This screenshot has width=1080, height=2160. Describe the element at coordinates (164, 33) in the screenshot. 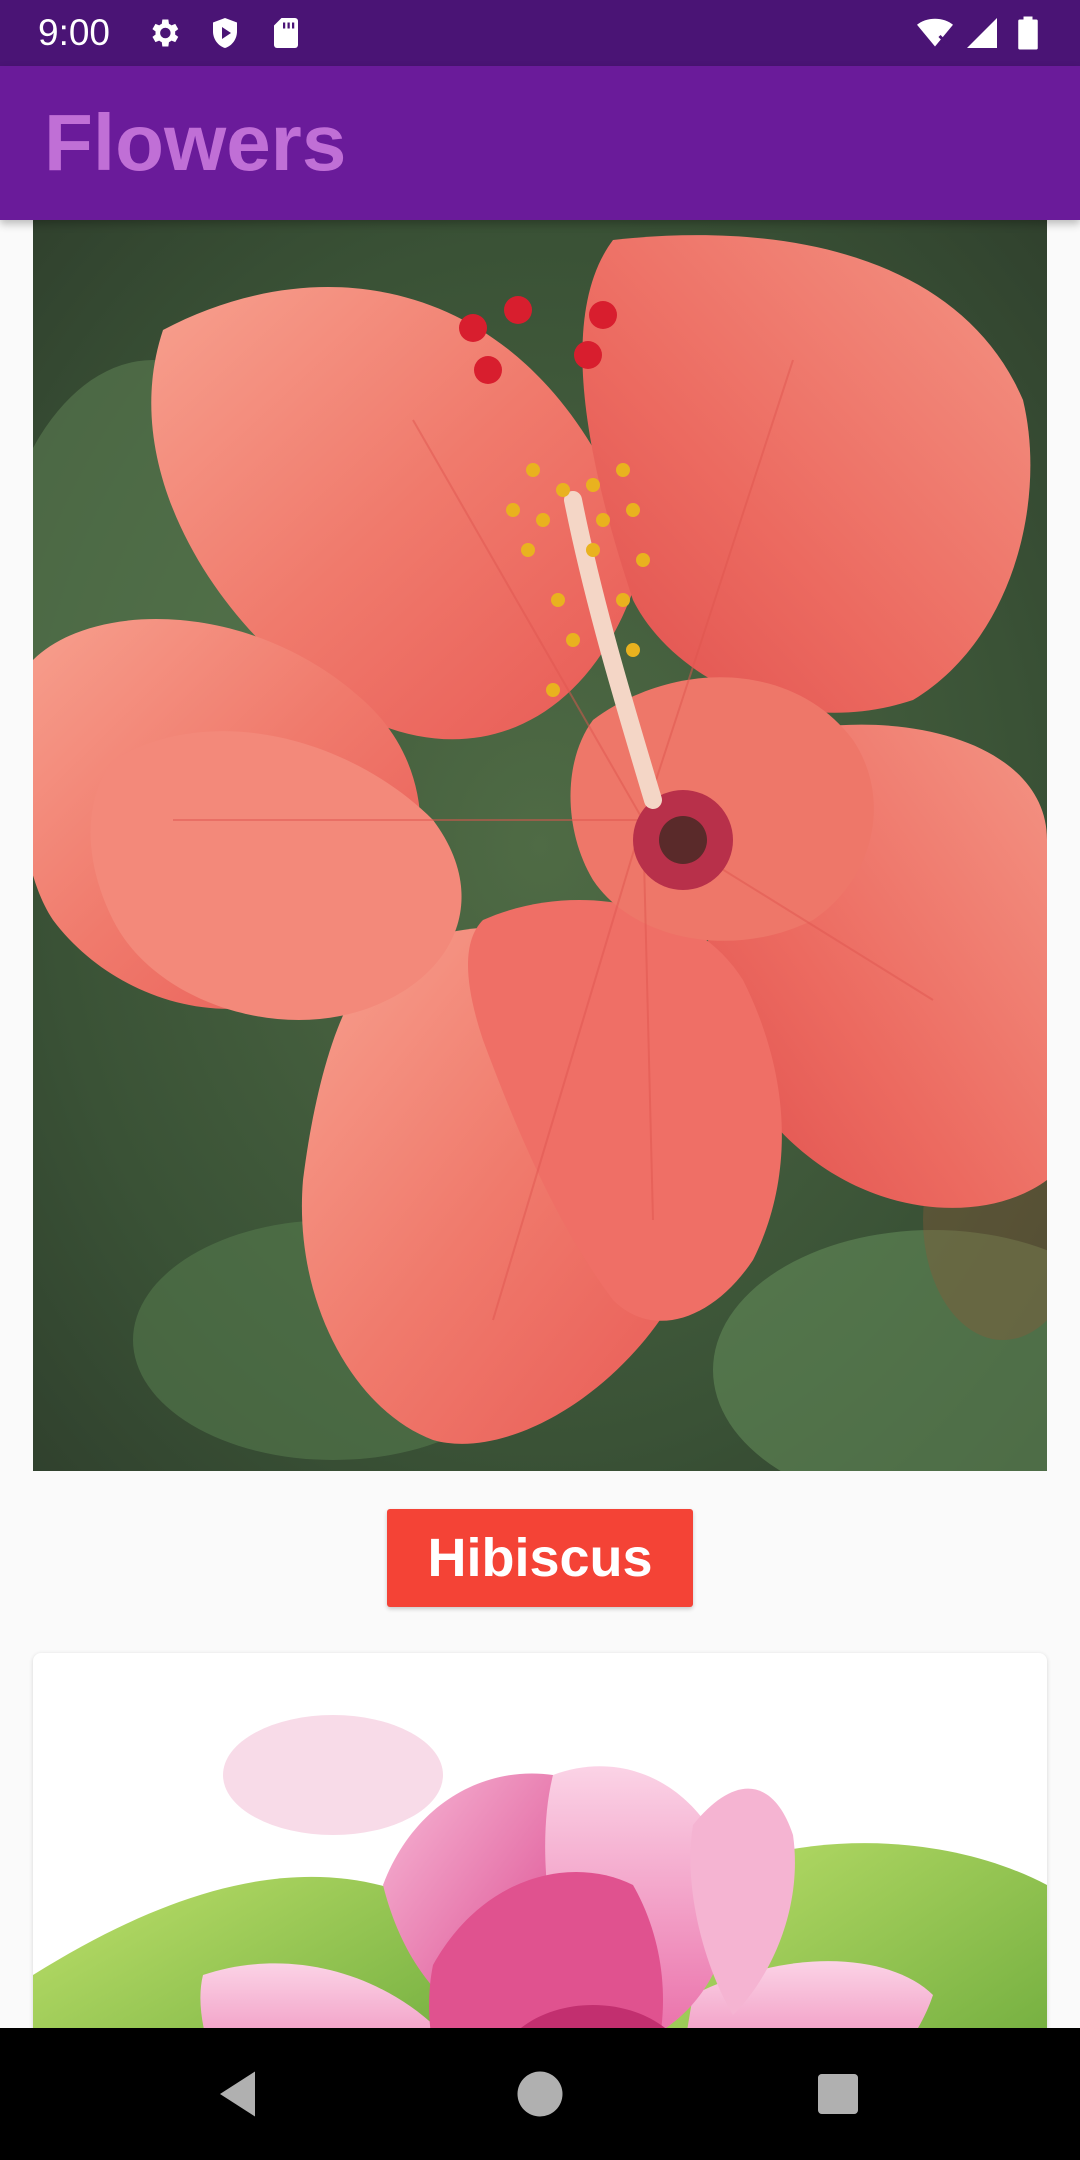

I see `gear-icon` at that location.